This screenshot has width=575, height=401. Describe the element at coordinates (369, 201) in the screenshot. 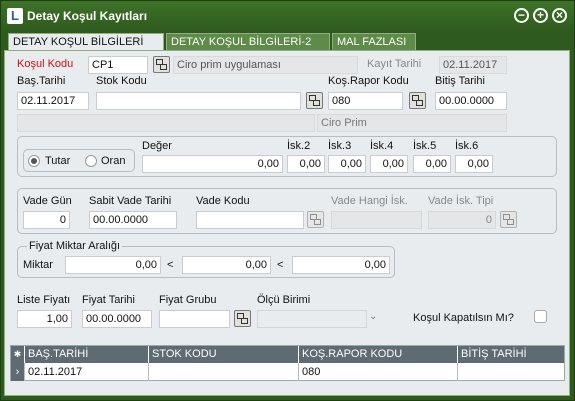

I see `vade-hangi-isk-label: Vade Hangi İsk.` at that location.